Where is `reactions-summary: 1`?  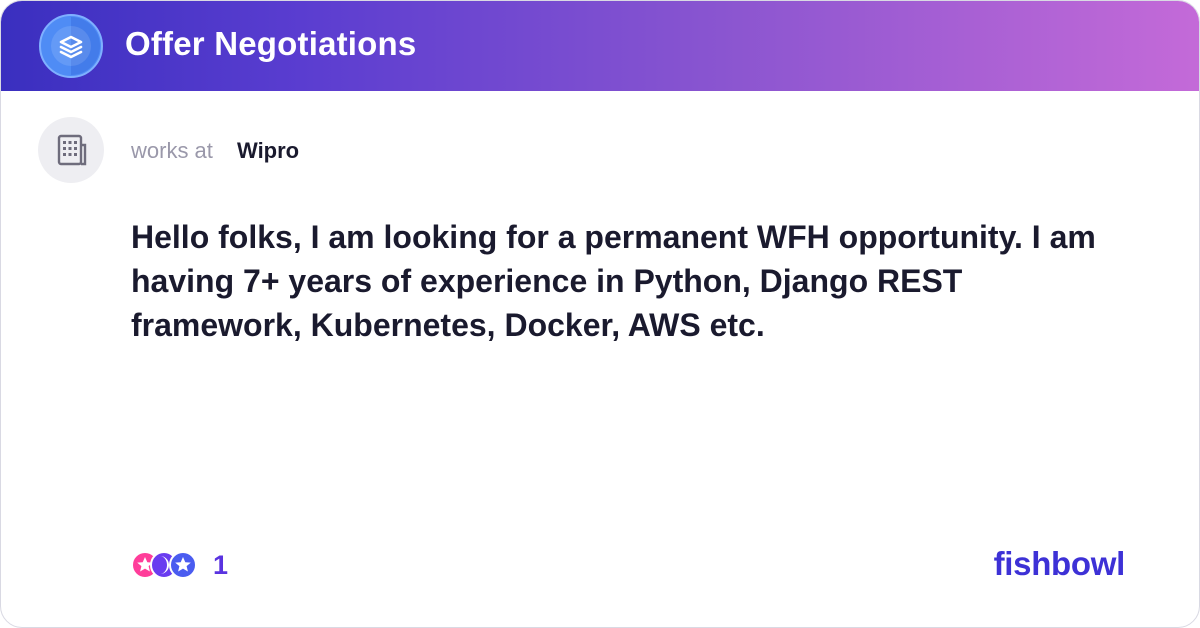 reactions-summary: 1 is located at coordinates (178, 565).